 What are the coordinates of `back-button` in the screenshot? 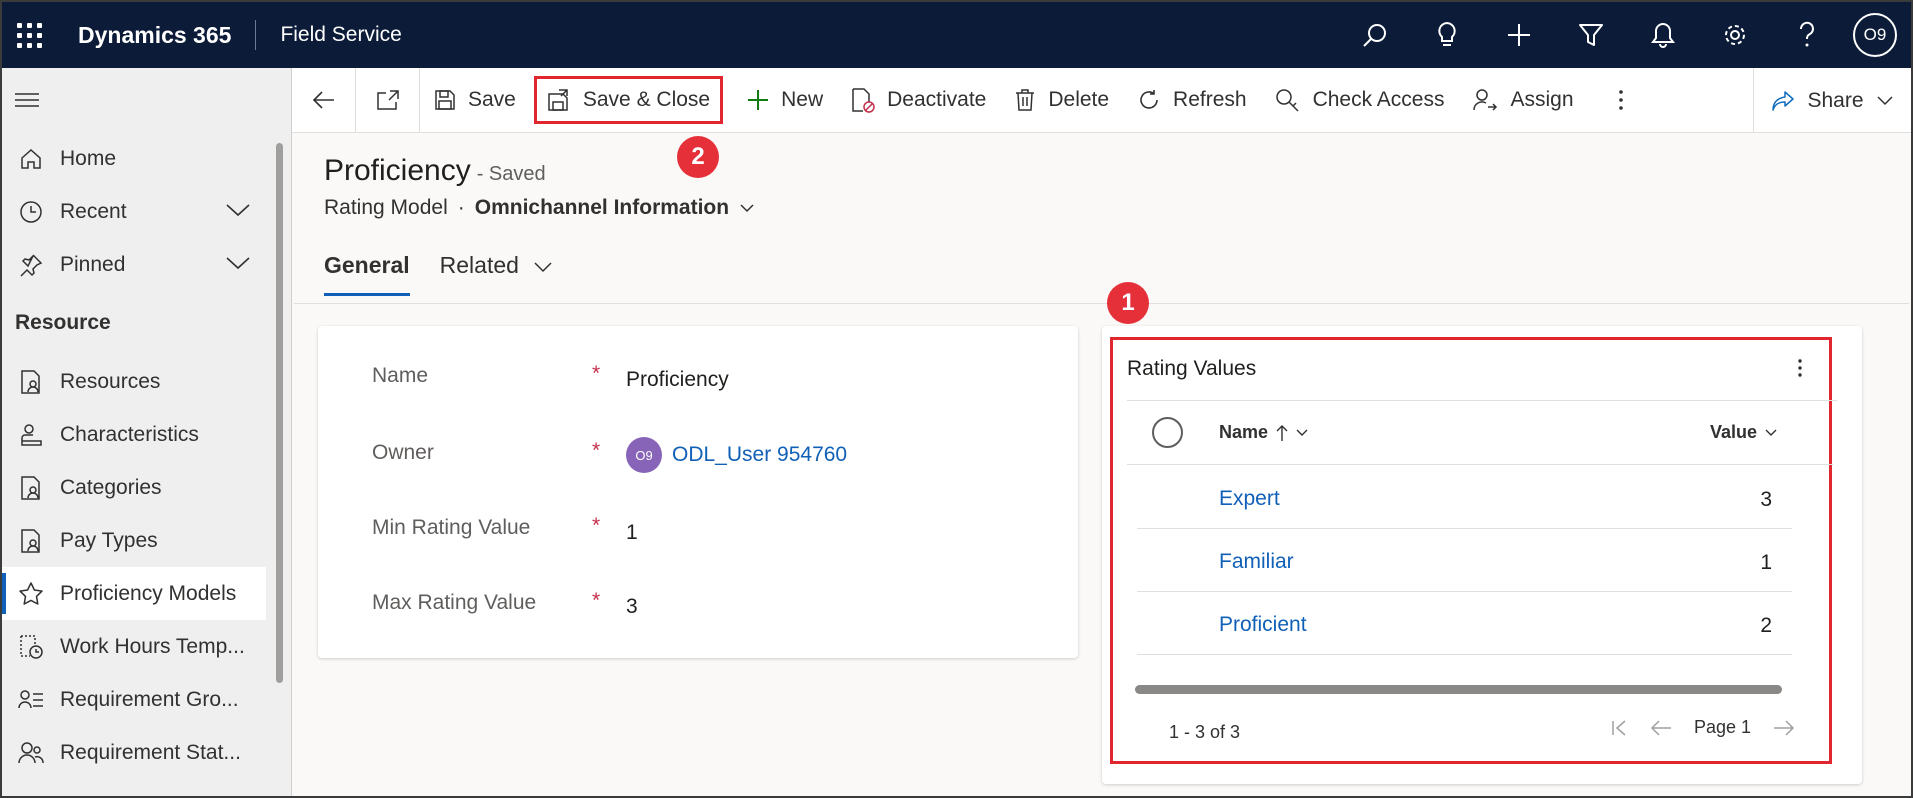 It's located at (324, 100).